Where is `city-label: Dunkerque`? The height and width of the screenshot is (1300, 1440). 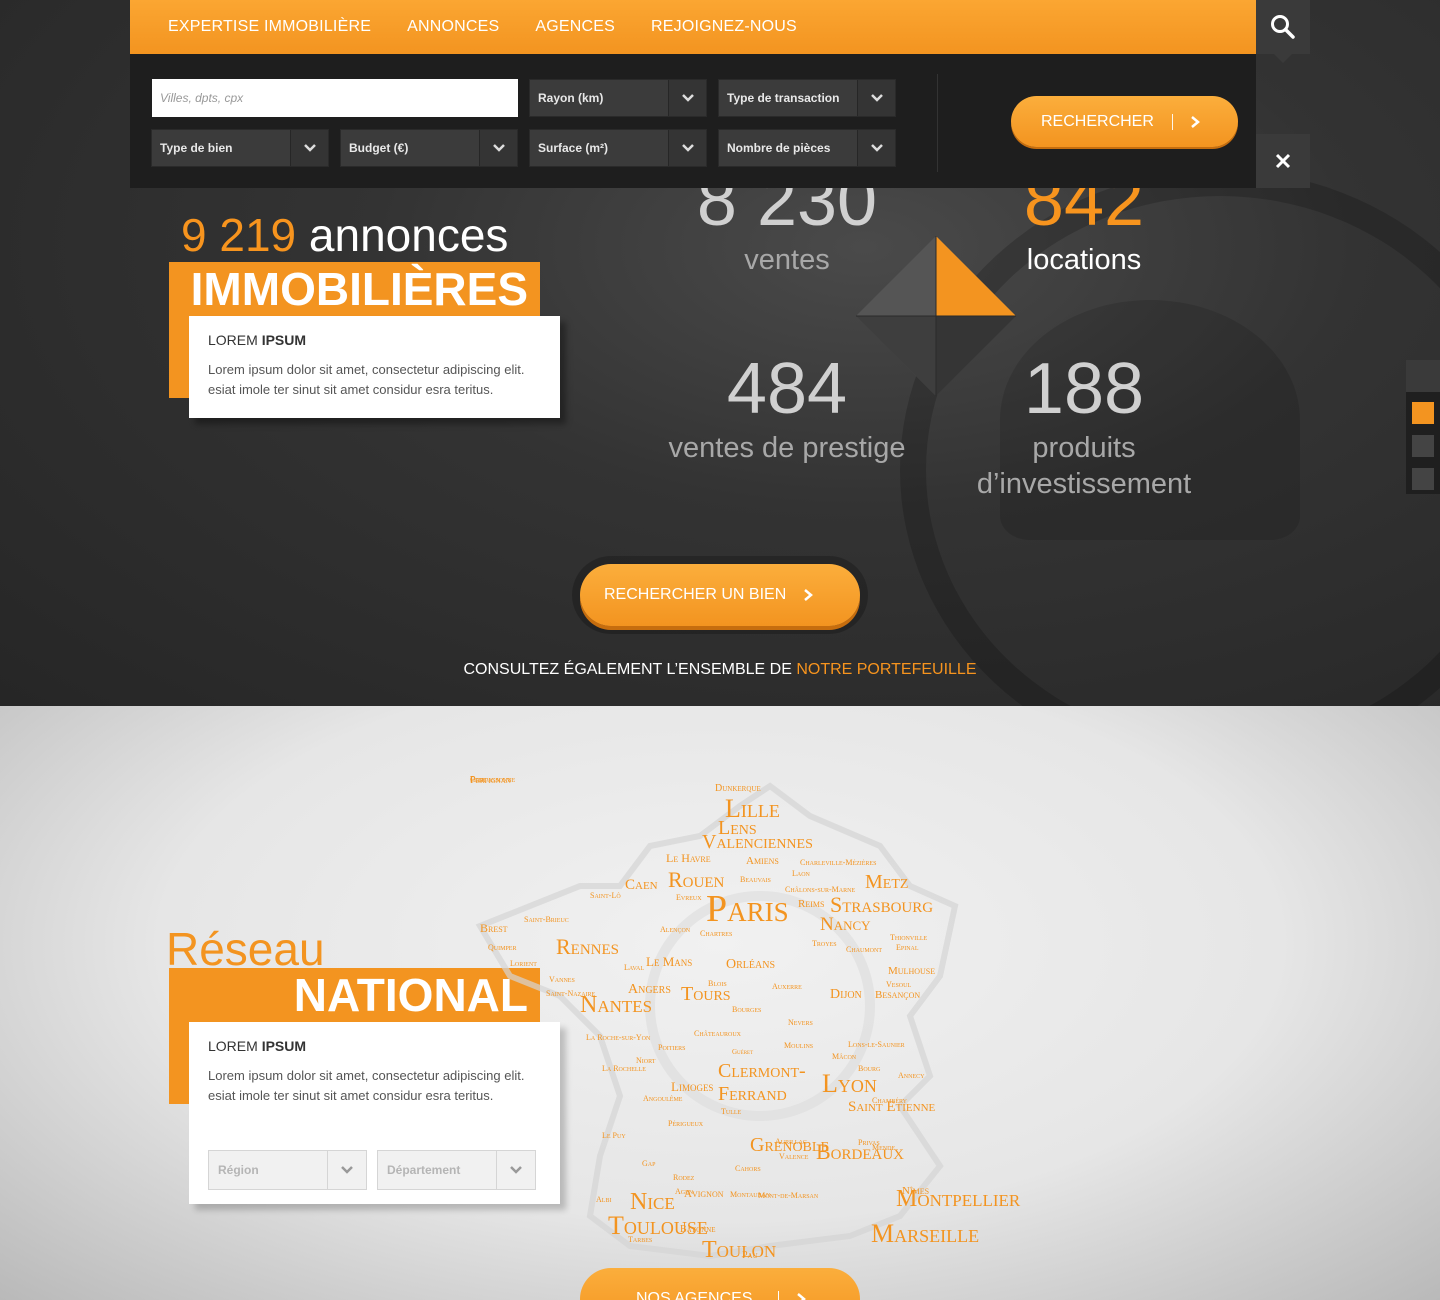 city-label: Dunkerque is located at coordinates (738, 789).